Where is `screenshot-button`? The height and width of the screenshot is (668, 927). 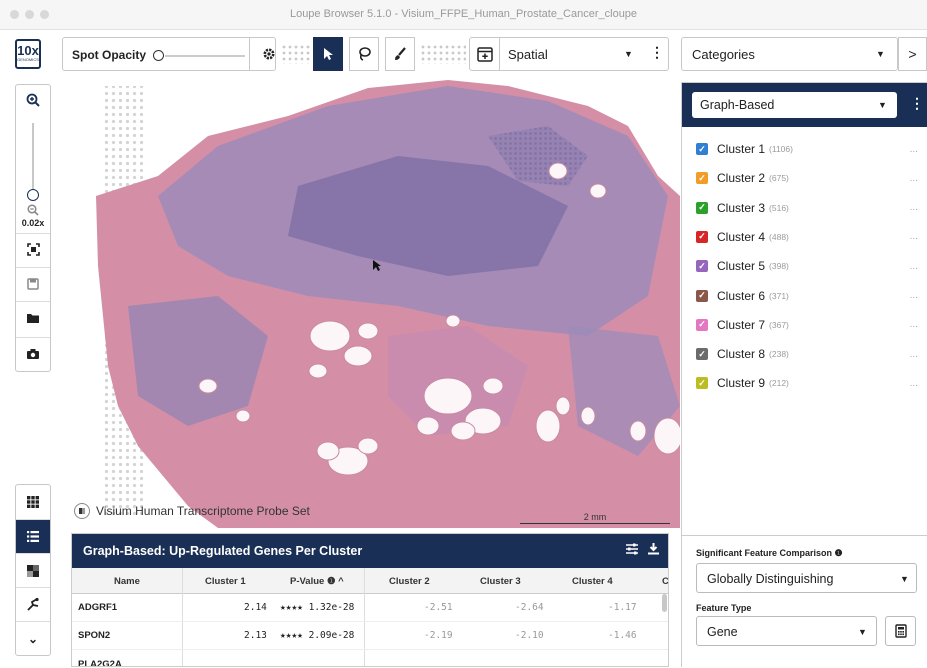
screenshot-button is located at coordinates (33, 353).